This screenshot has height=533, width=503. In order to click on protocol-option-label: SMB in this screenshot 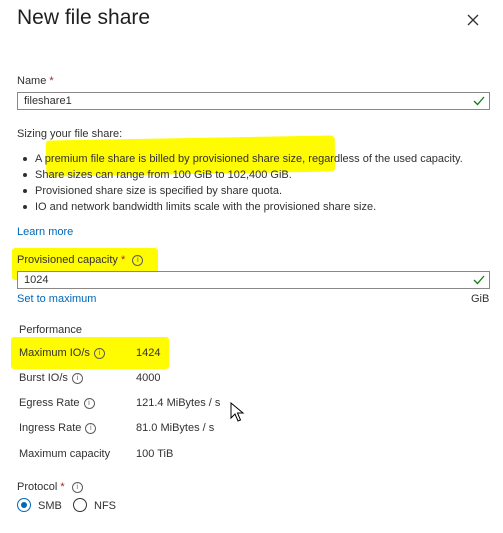, I will do `click(50, 506)`.